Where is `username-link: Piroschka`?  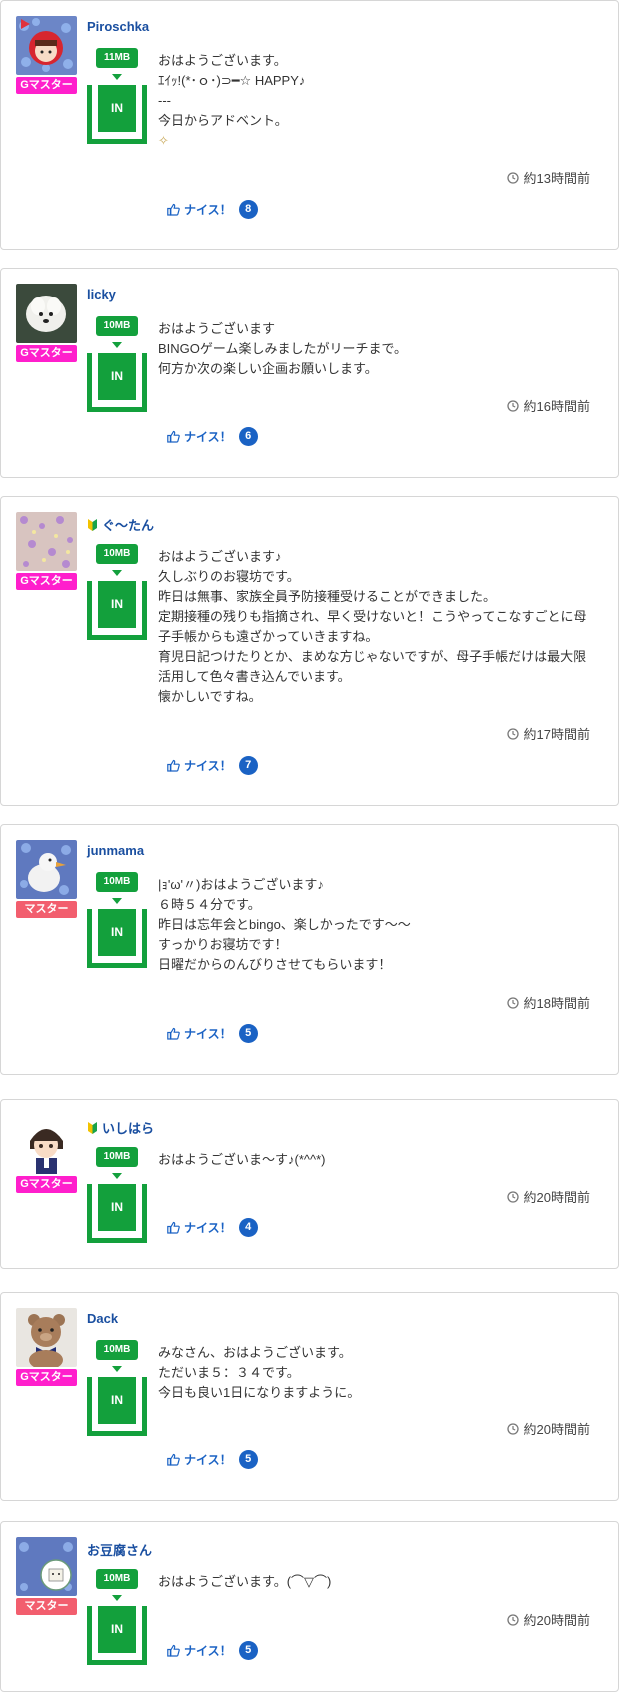 username-link: Piroschka is located at coordinates (118, 26).